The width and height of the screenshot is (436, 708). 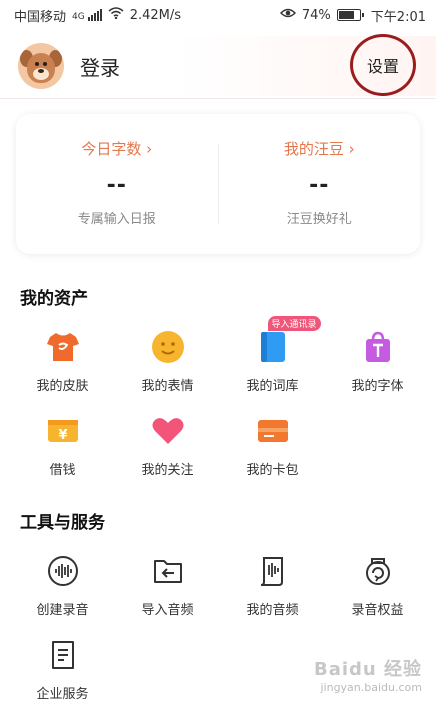 I want to click on baidu-jingyan-watermark: Baidu 经验 jingyan.baidu.com, so click(x=368, y=674).